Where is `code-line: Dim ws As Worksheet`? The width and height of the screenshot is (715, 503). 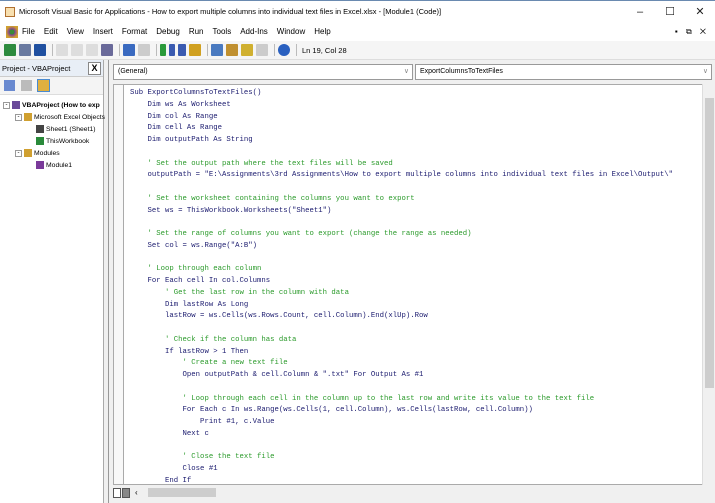 code-line: Dim ws As Worksheet is located at coordinates (401, 106).